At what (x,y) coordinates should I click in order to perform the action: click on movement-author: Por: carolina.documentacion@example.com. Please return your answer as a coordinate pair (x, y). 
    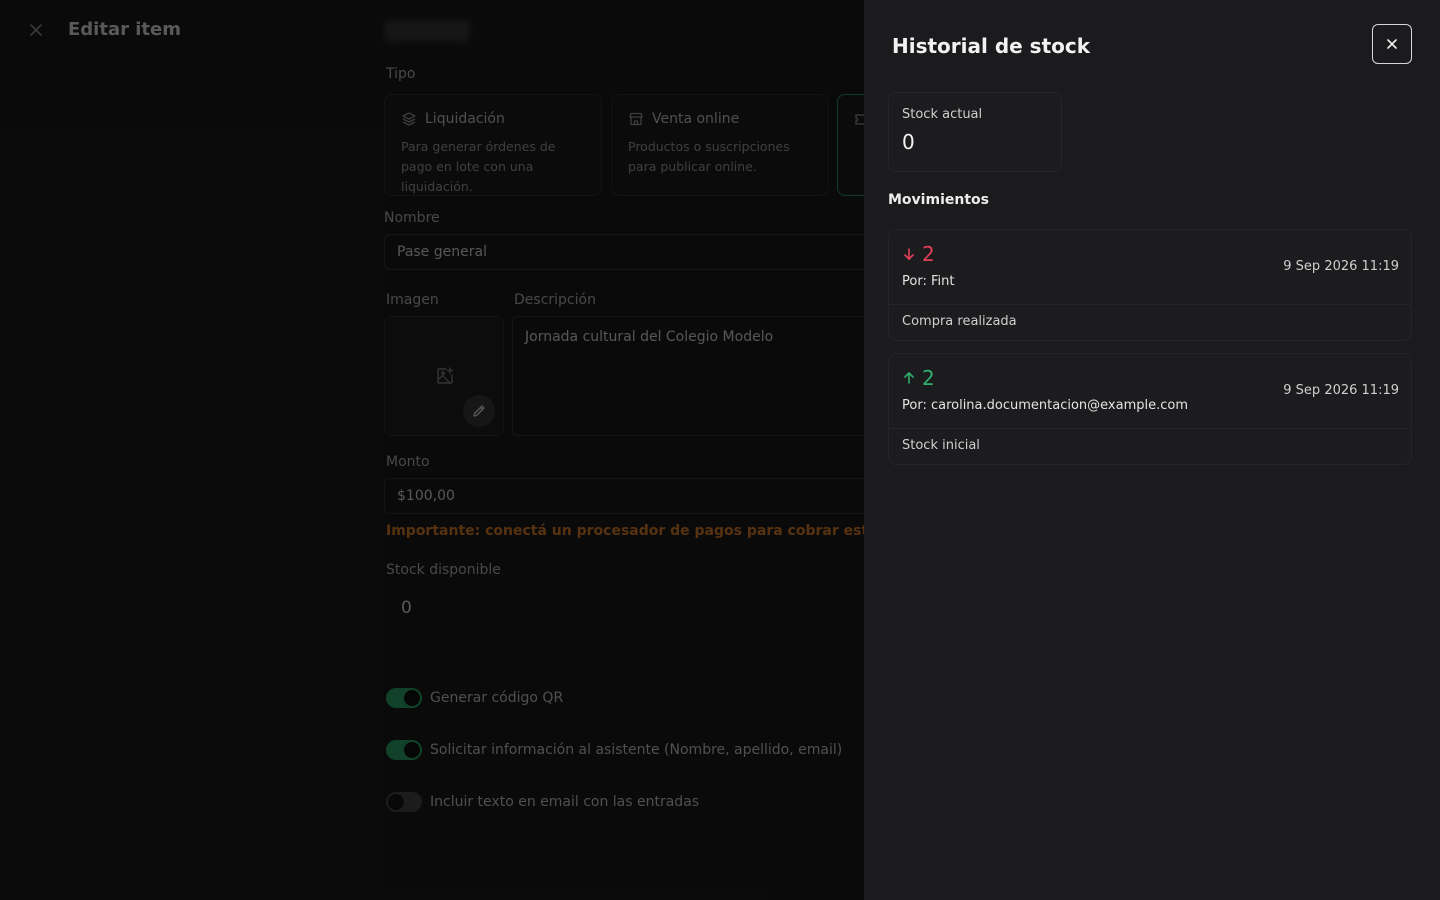
    Looking at the image, I should click on (1045, 405).